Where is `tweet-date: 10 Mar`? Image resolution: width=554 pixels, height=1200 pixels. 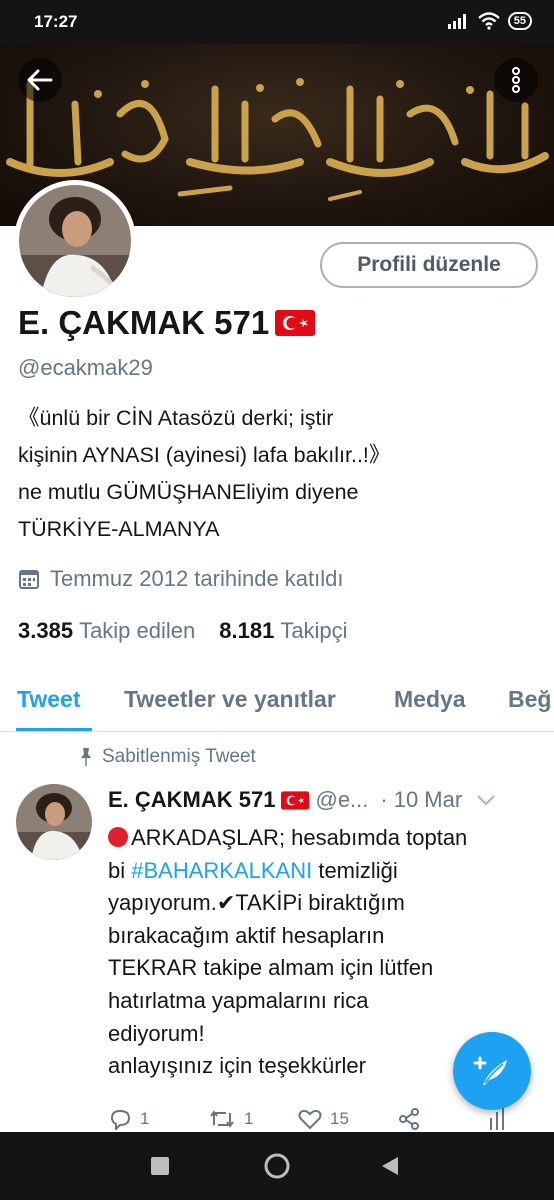
tweet-date: 10 Mar is located at coordinates (428, 799).